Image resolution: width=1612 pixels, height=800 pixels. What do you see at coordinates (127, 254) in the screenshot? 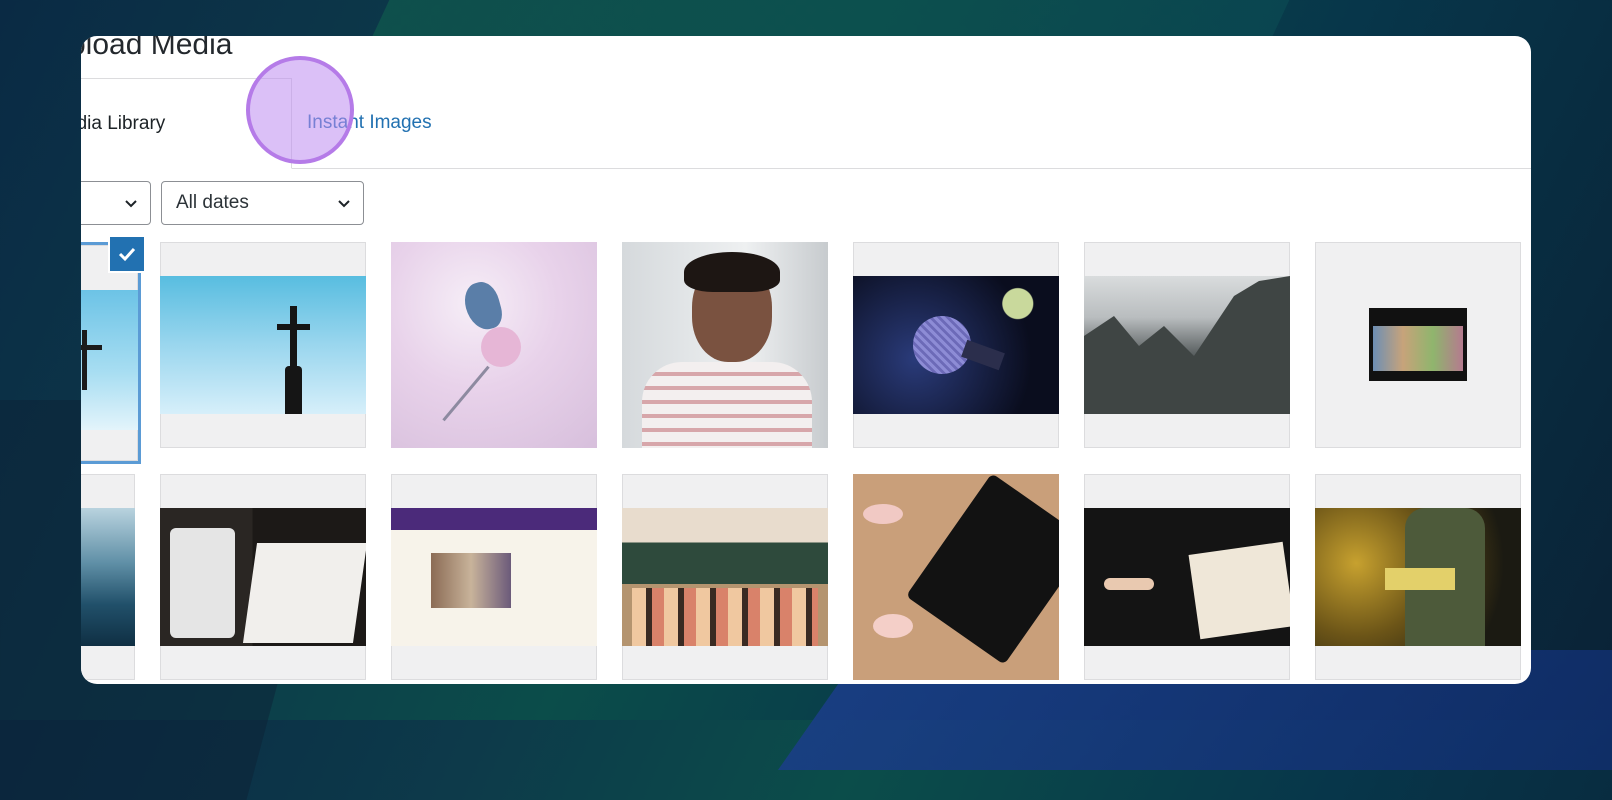
I see `selected-check-icon` at bounding box center [127, 254].